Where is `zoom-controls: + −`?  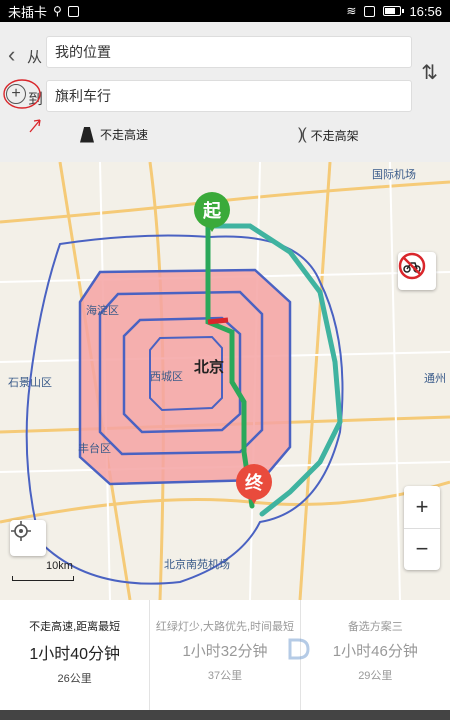
zoom-controls: + − is located at coordinates (422, 528).